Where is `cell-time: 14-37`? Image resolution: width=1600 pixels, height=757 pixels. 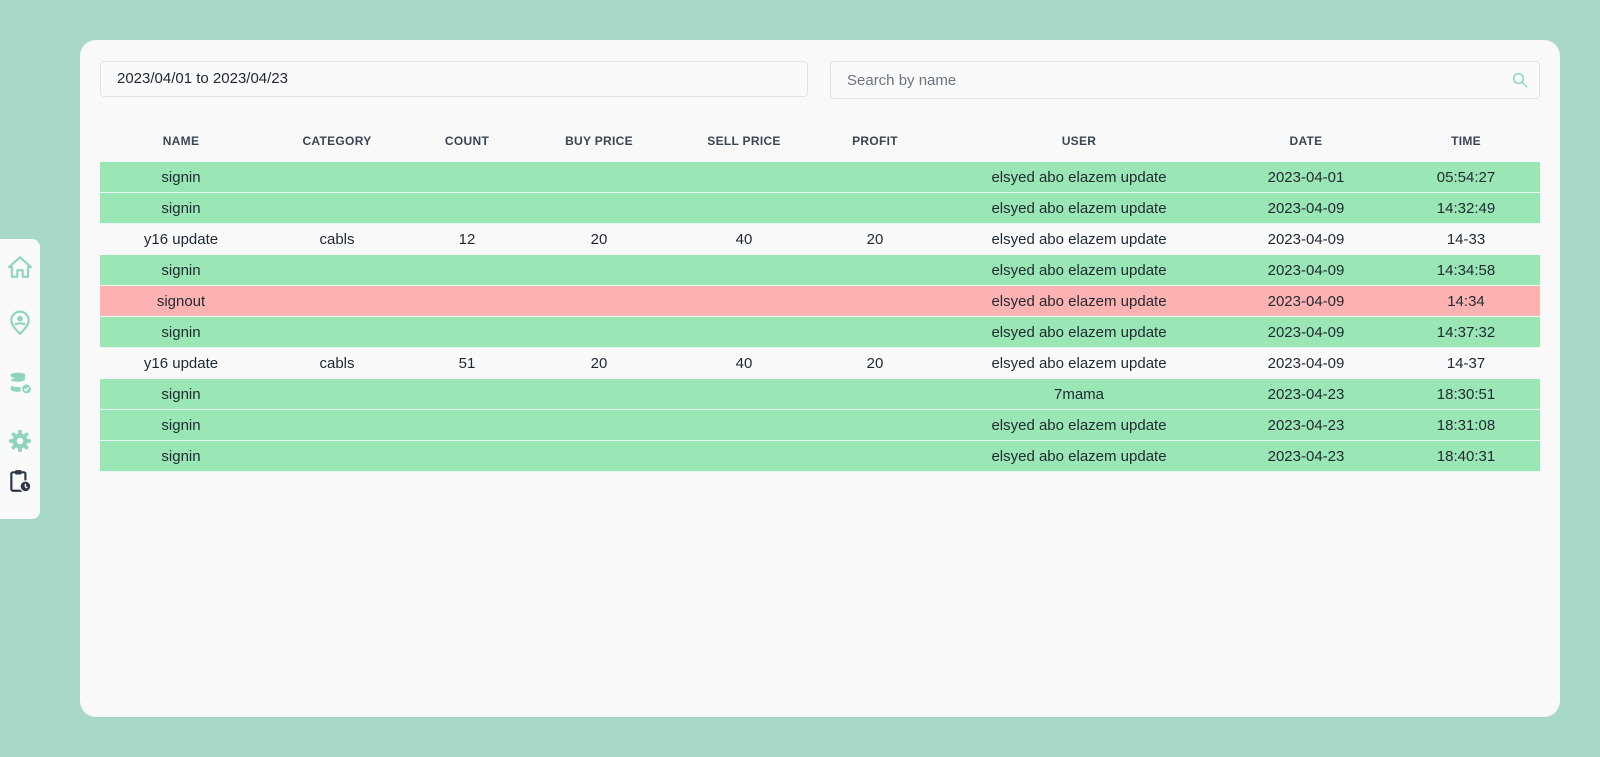
cell-time: 14-37 is located at coordinates (1466, 363).